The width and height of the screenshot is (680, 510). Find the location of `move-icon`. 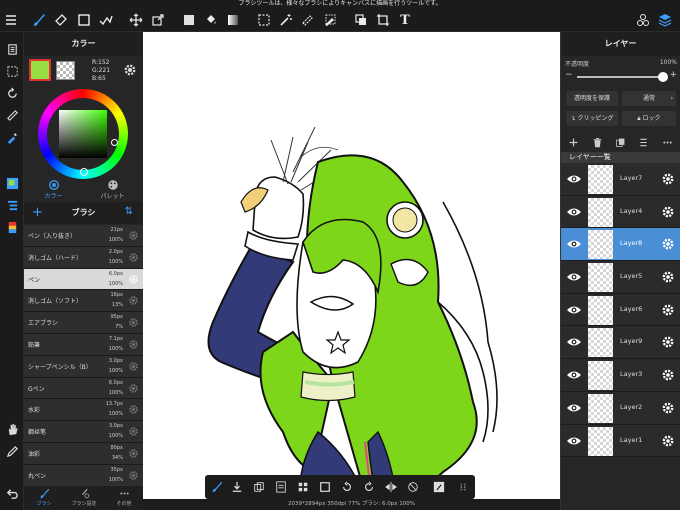

move-icon is located at coordinates (136, 20).